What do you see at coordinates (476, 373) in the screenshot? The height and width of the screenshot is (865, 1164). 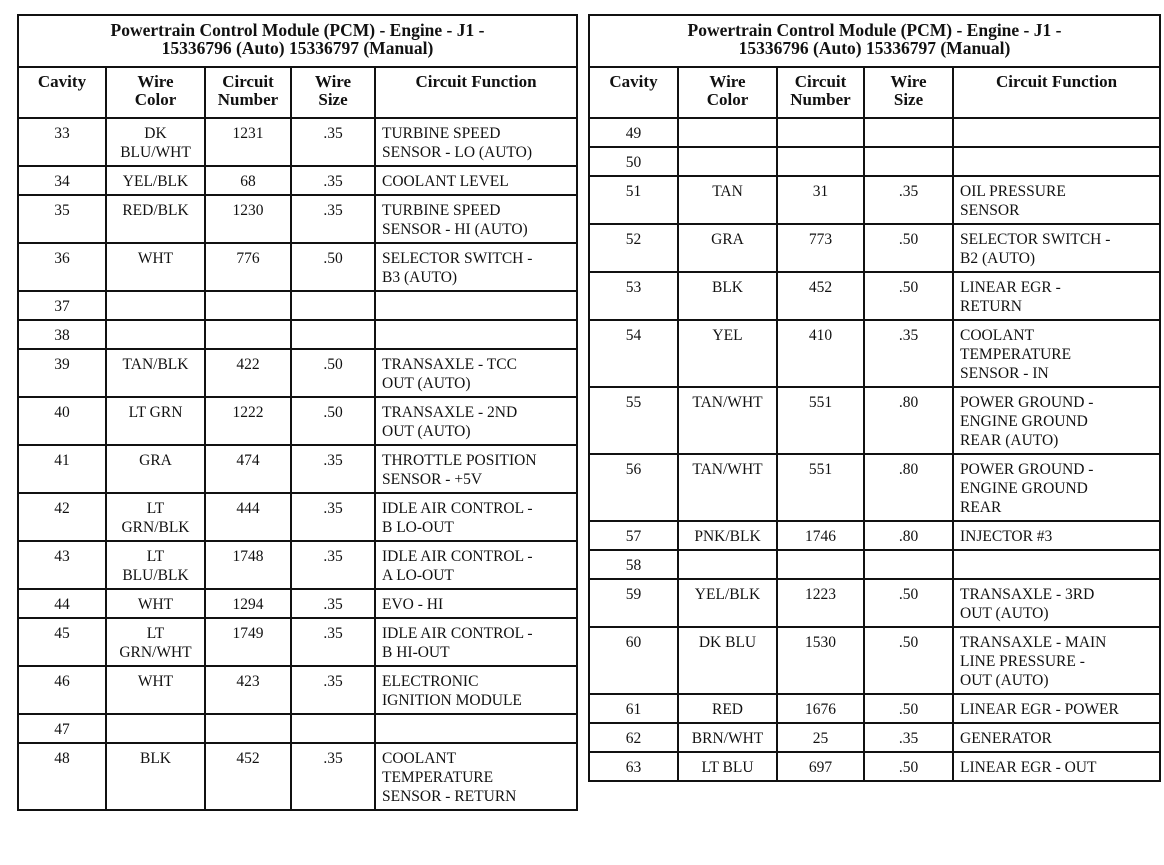 I see `cell-circuit-function: TRANSAXLE - TCC OUT (AUTO)` at bounding box center [476, 373].